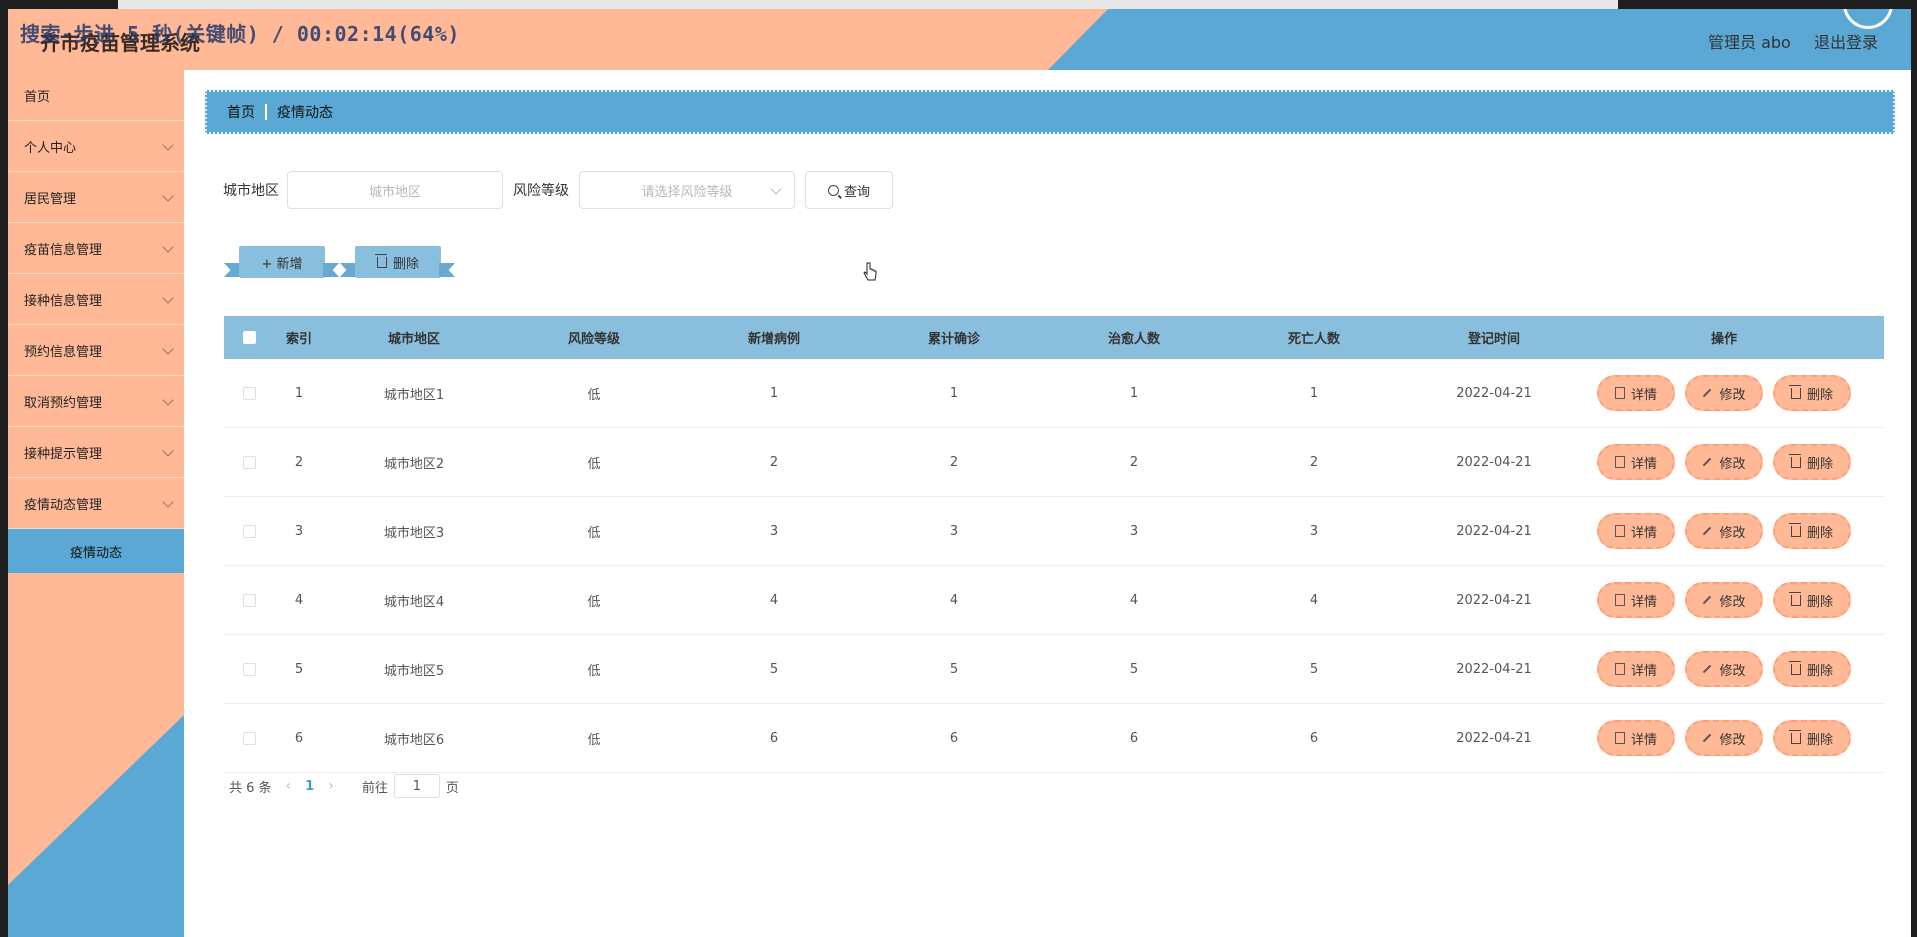 The image size is (1917, 937). Describe the element at coordinates (249, 337) in the screenshot. I see `select-all-checkbox` at that location.